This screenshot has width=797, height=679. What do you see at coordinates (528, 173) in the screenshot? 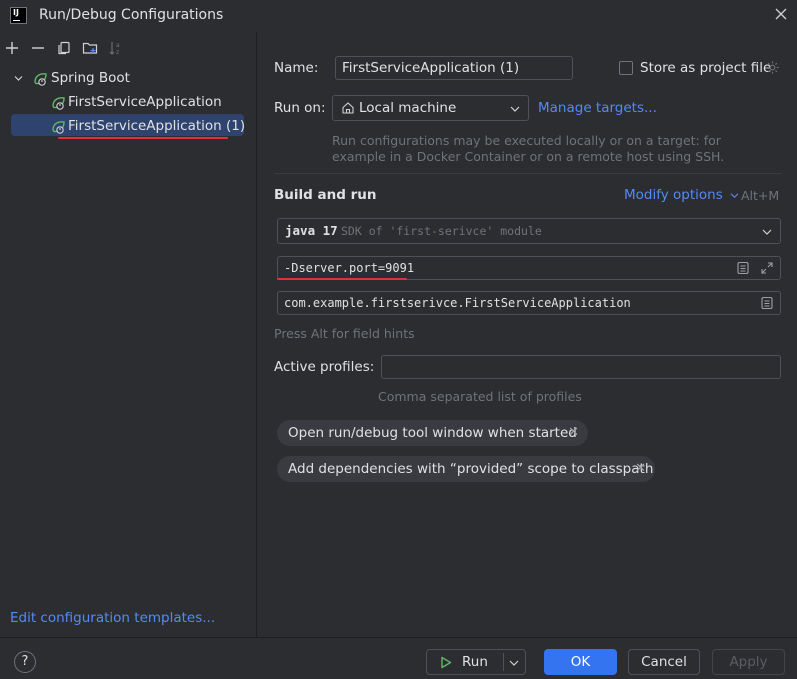
I see `section-divider` at bounding box center [528, 173].